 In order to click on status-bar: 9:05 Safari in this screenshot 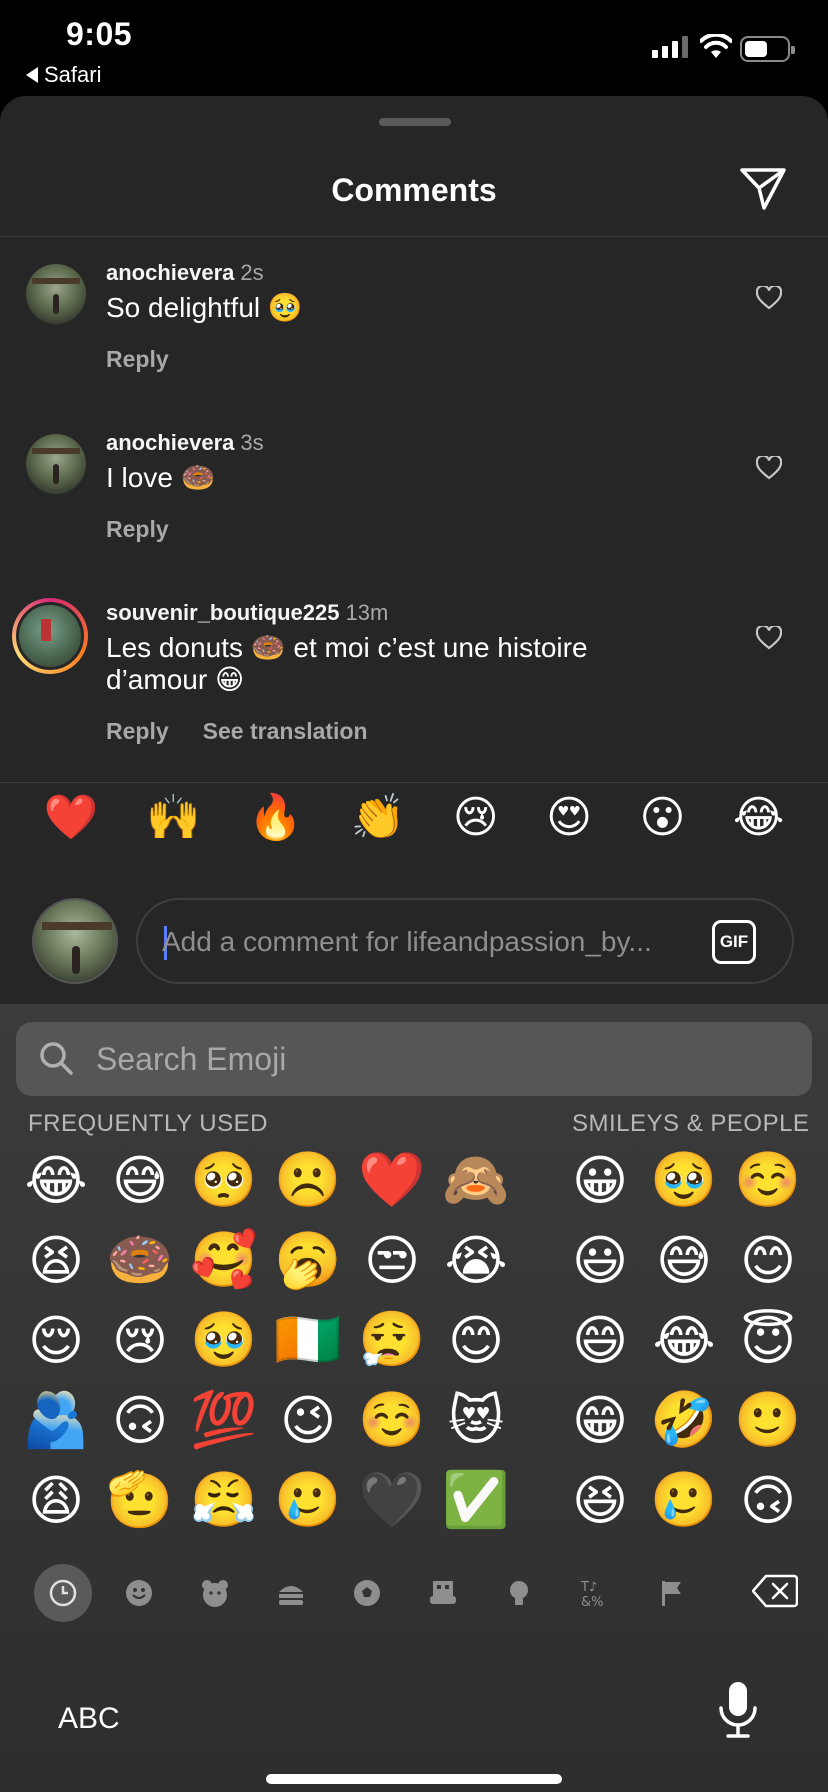, I will do `click(414, 48)`.